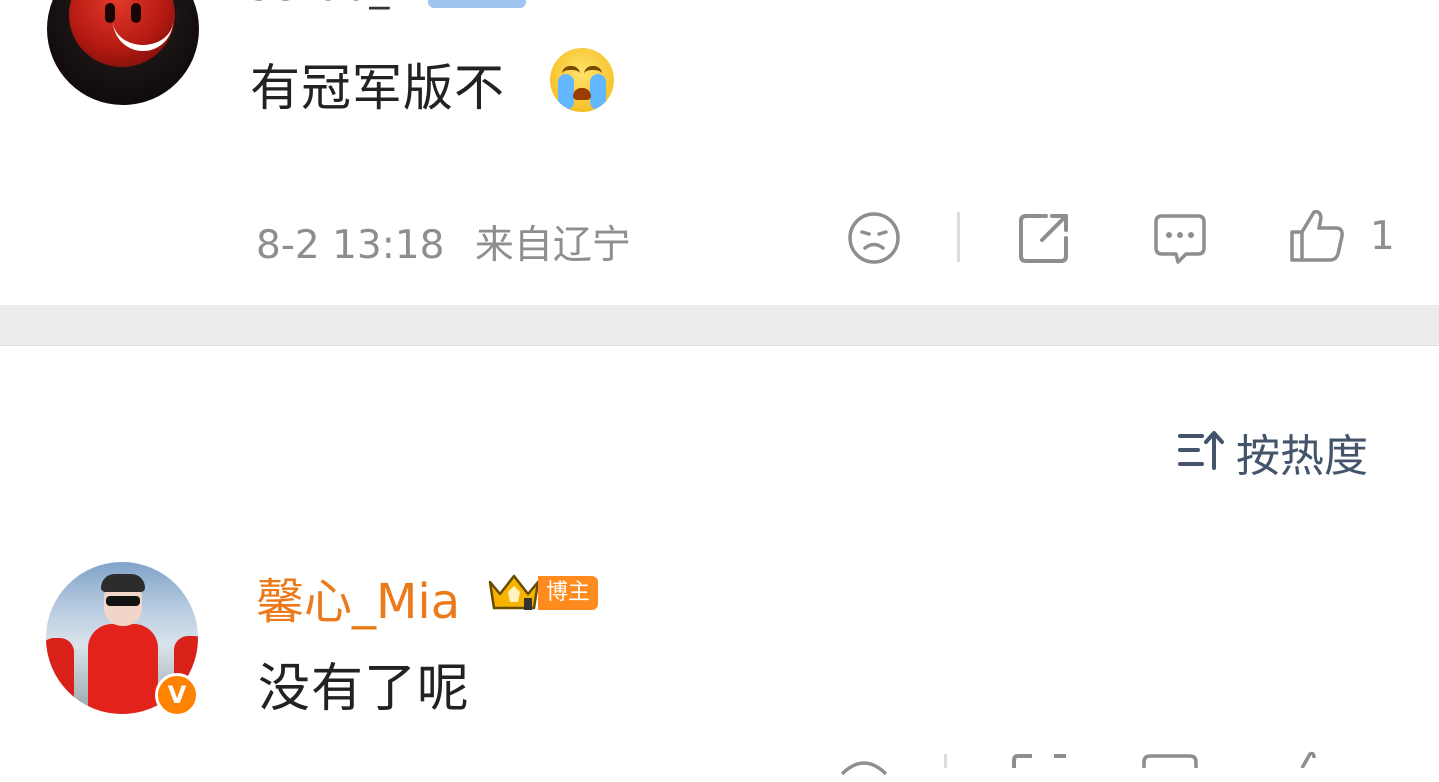 Image resolution: width=1439 pixels, height=782 pixels. Describe the element at coordinates (552, 245) in the screenshot. I see `location: 来自辽宁` at that location.